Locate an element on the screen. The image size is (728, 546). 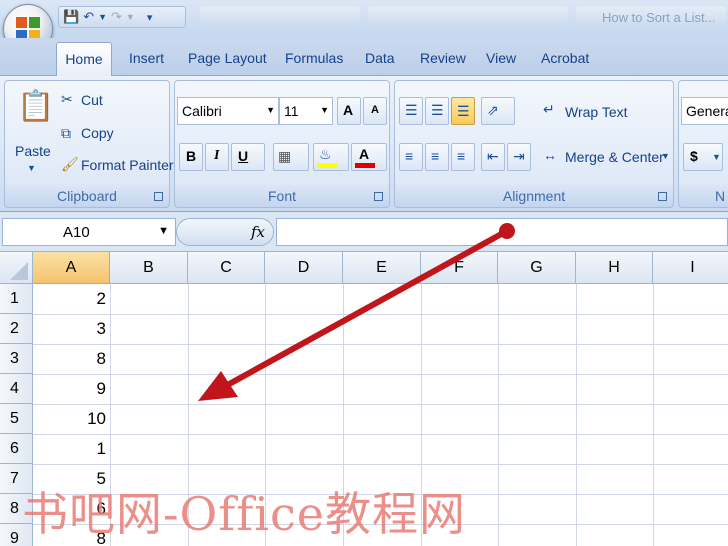
annotation-arrow is located at coordinates (356, 312).